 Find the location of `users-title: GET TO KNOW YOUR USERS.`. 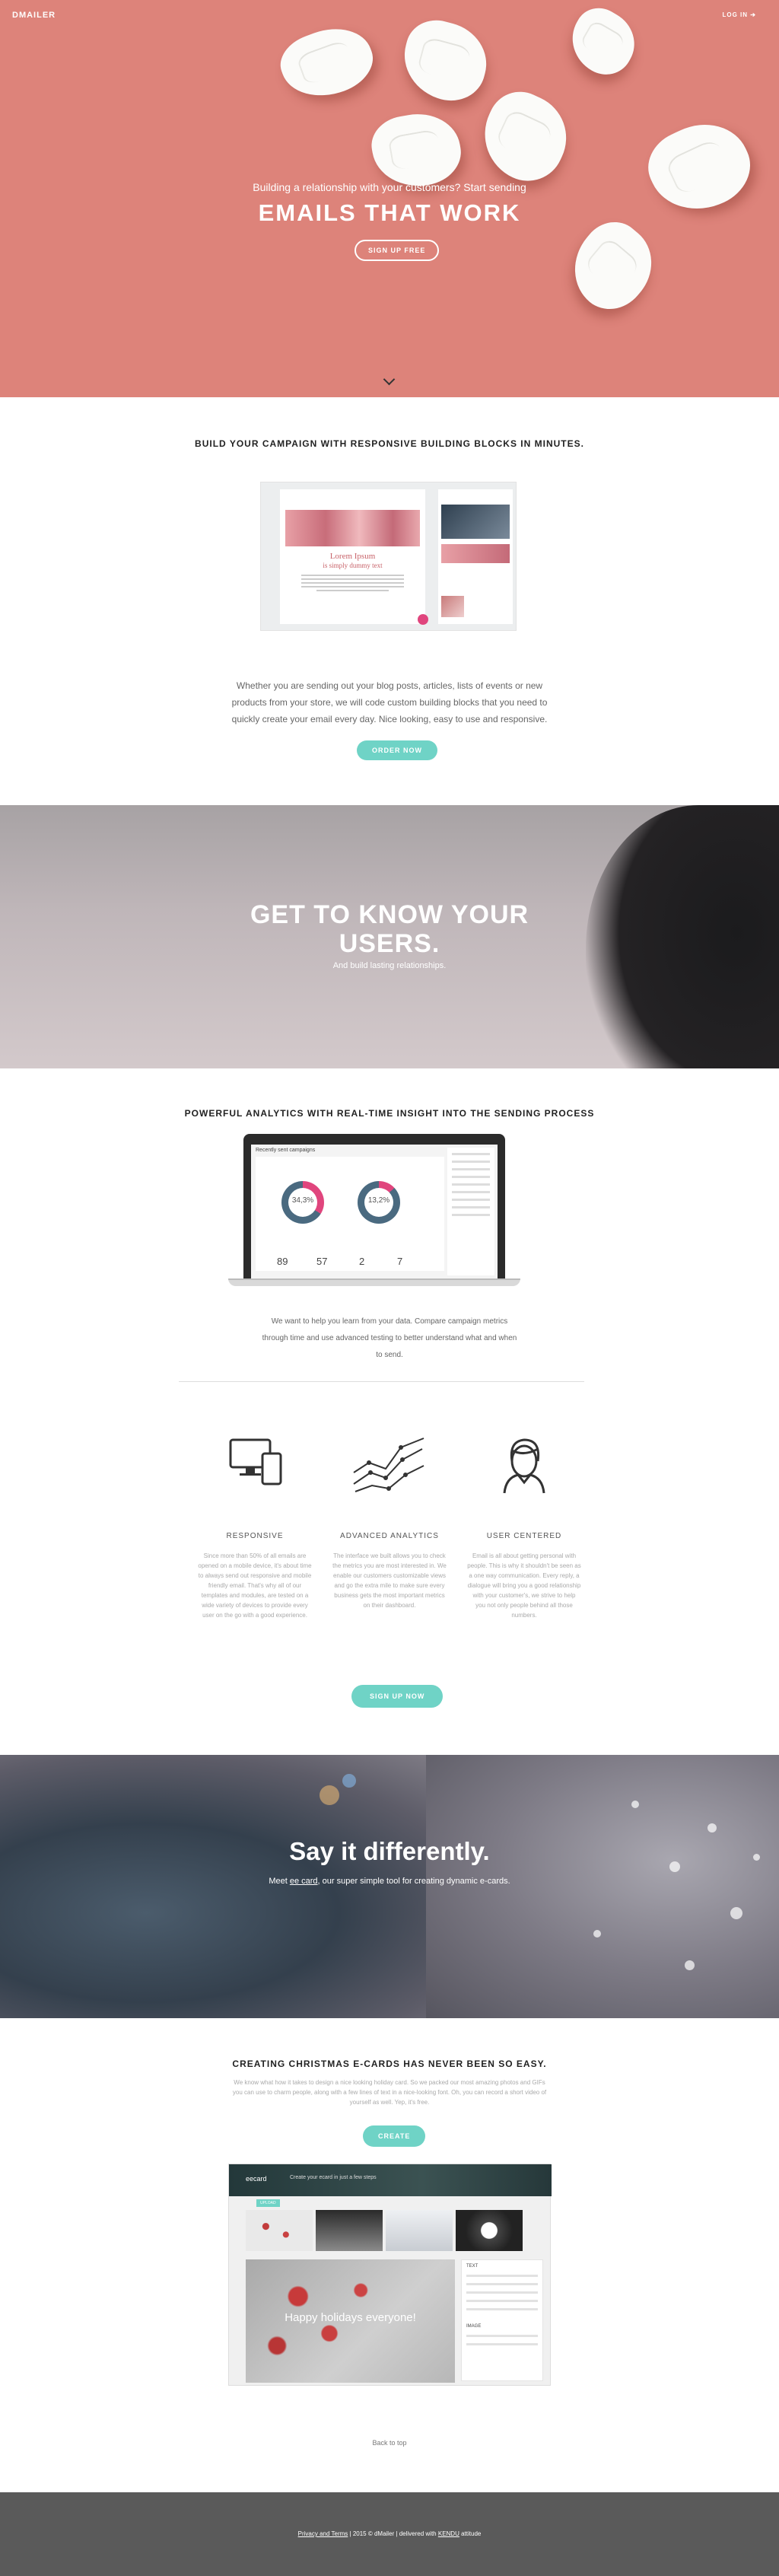

users-title: GET TO KNOW YOUR USERS. is located at coordinates (389, 929).